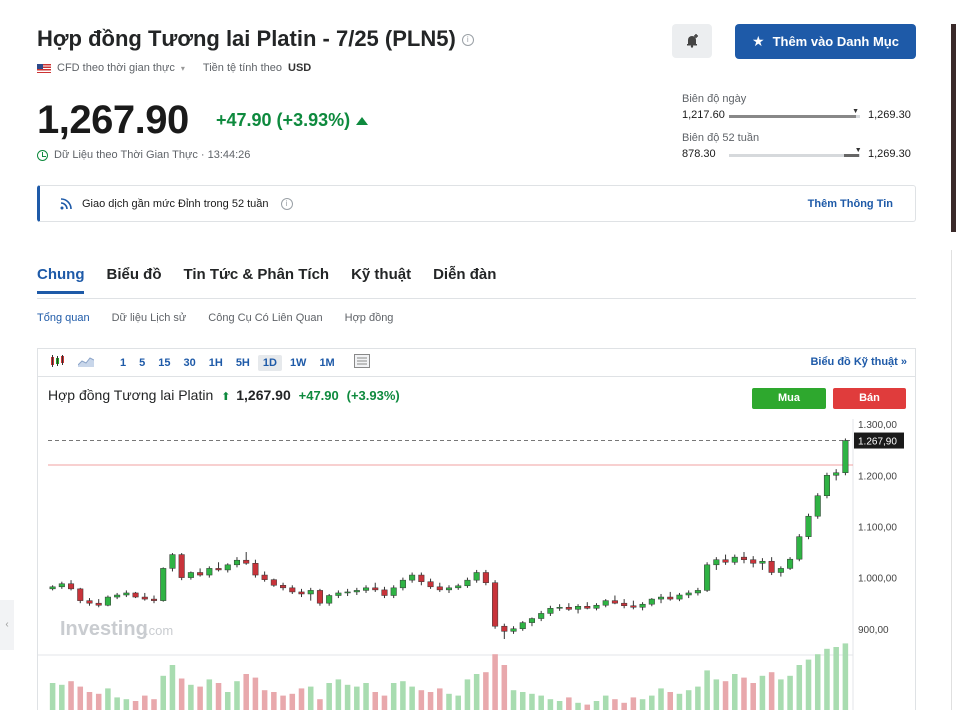 This screenshot has width=956, height=710. What do you see at coordinates (42, 155) in the screenshot?
I see `clock-icon` at bounding box center [42, 155].